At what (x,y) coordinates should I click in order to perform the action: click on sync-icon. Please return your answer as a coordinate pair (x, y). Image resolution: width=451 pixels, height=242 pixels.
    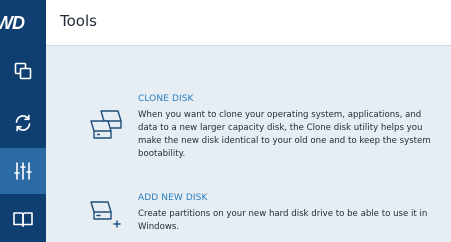
    Looking at the image, I should click on (23, 123).